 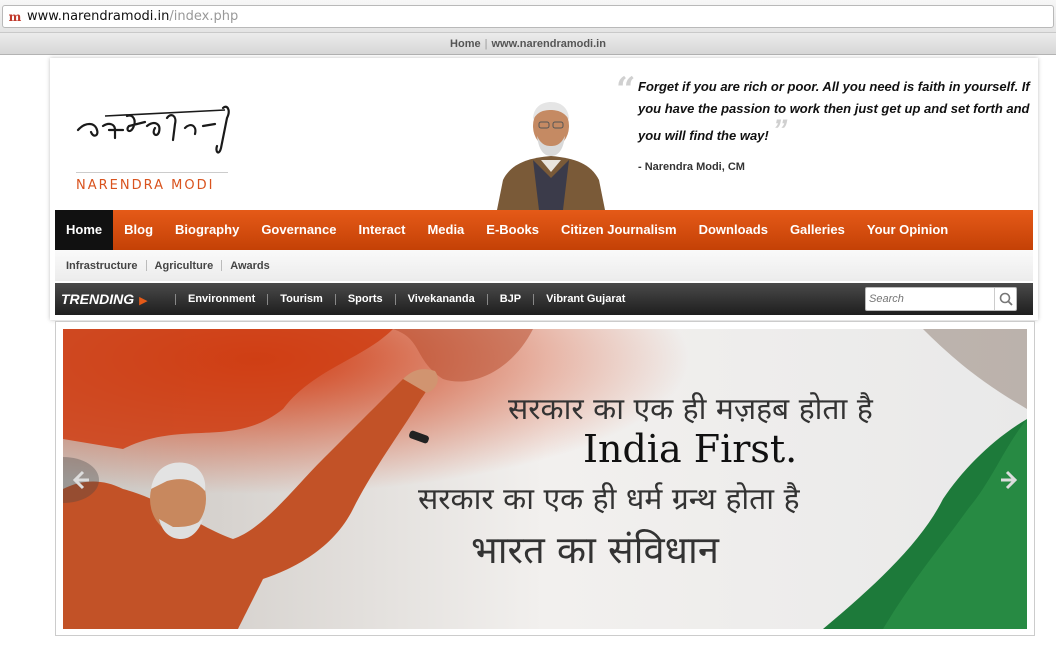 I want to click on url-path: /index.php, so click(x=204, y=16).